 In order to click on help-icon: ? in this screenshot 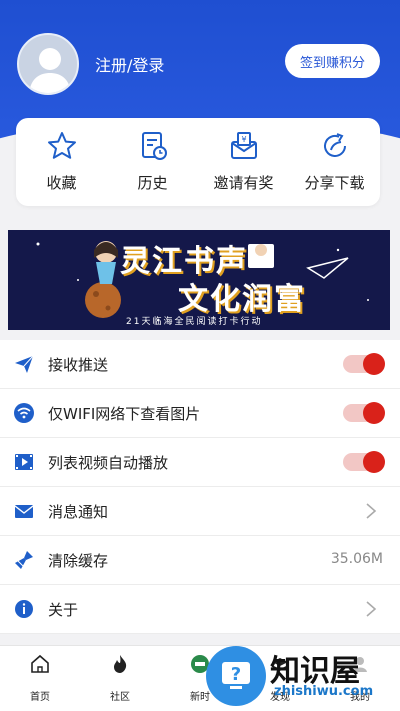, I will do `click(236, 676)`.